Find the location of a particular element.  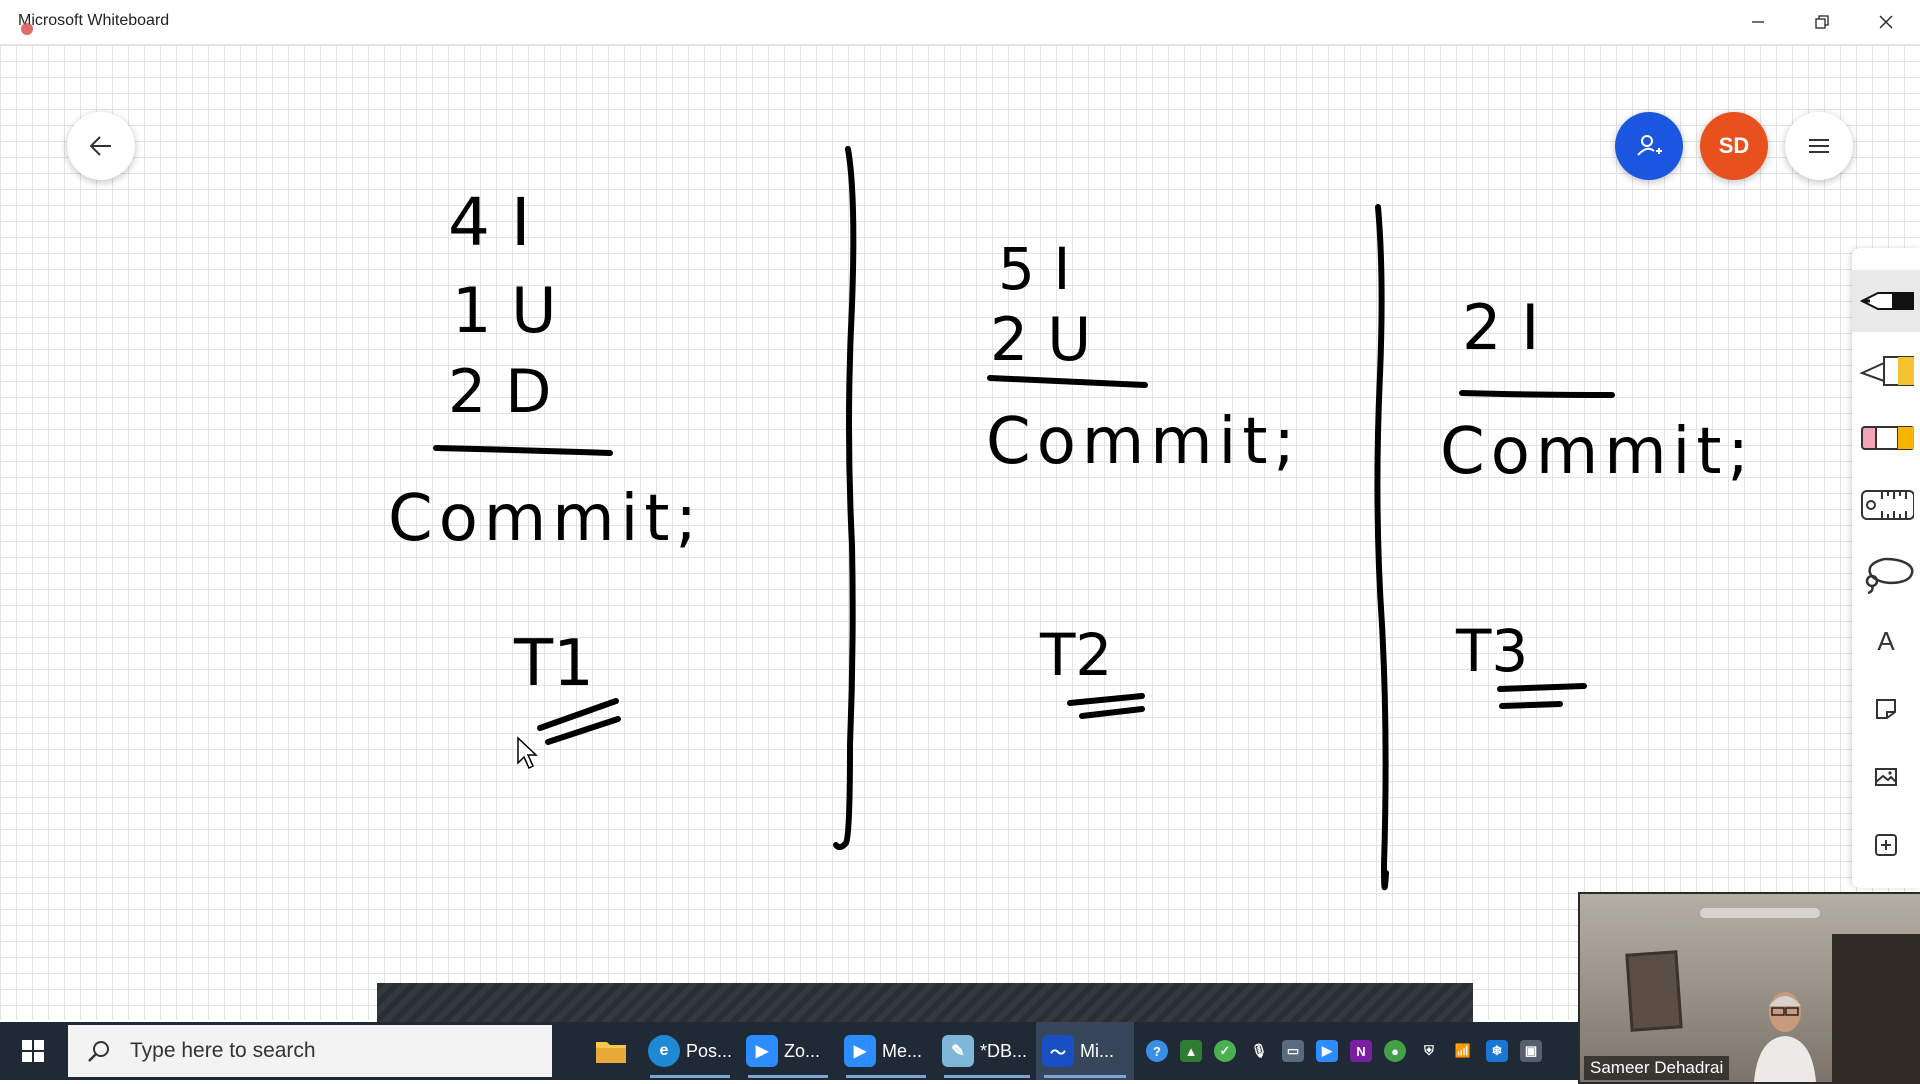

inking-toolbar: A is located at coordinates (1886, 568).